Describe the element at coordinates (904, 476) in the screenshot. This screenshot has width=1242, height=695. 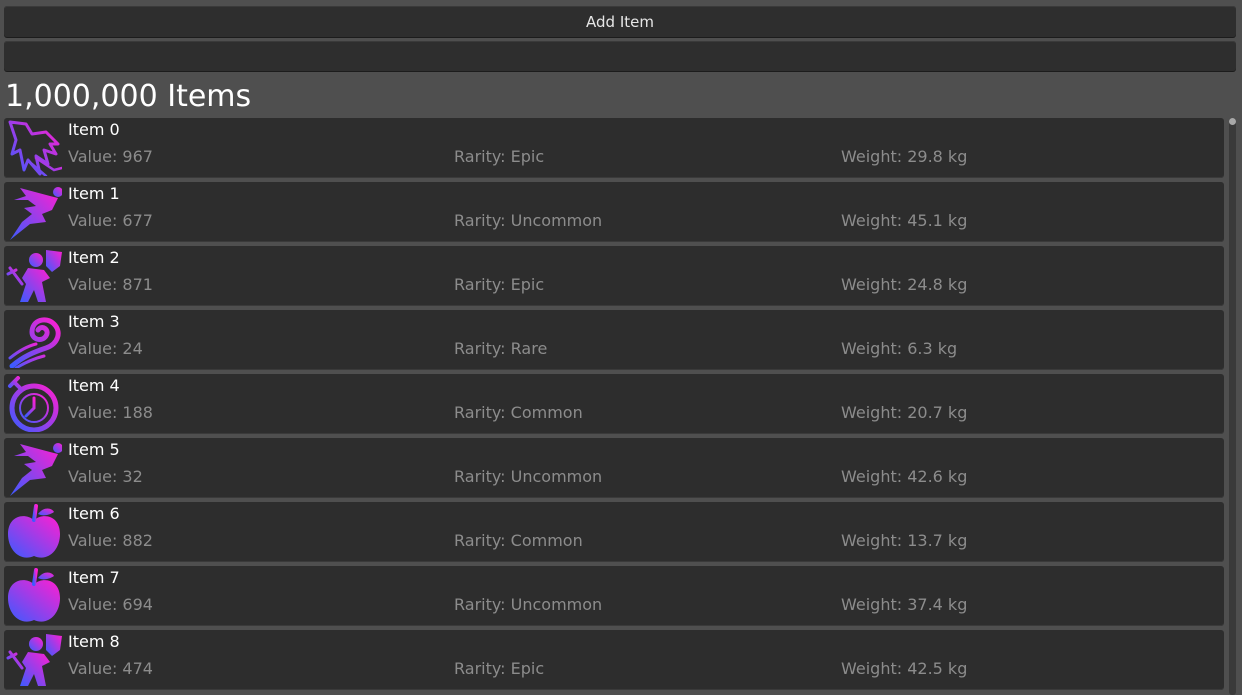
I see `item-weight: Weight: 42.6 kg` at that location.